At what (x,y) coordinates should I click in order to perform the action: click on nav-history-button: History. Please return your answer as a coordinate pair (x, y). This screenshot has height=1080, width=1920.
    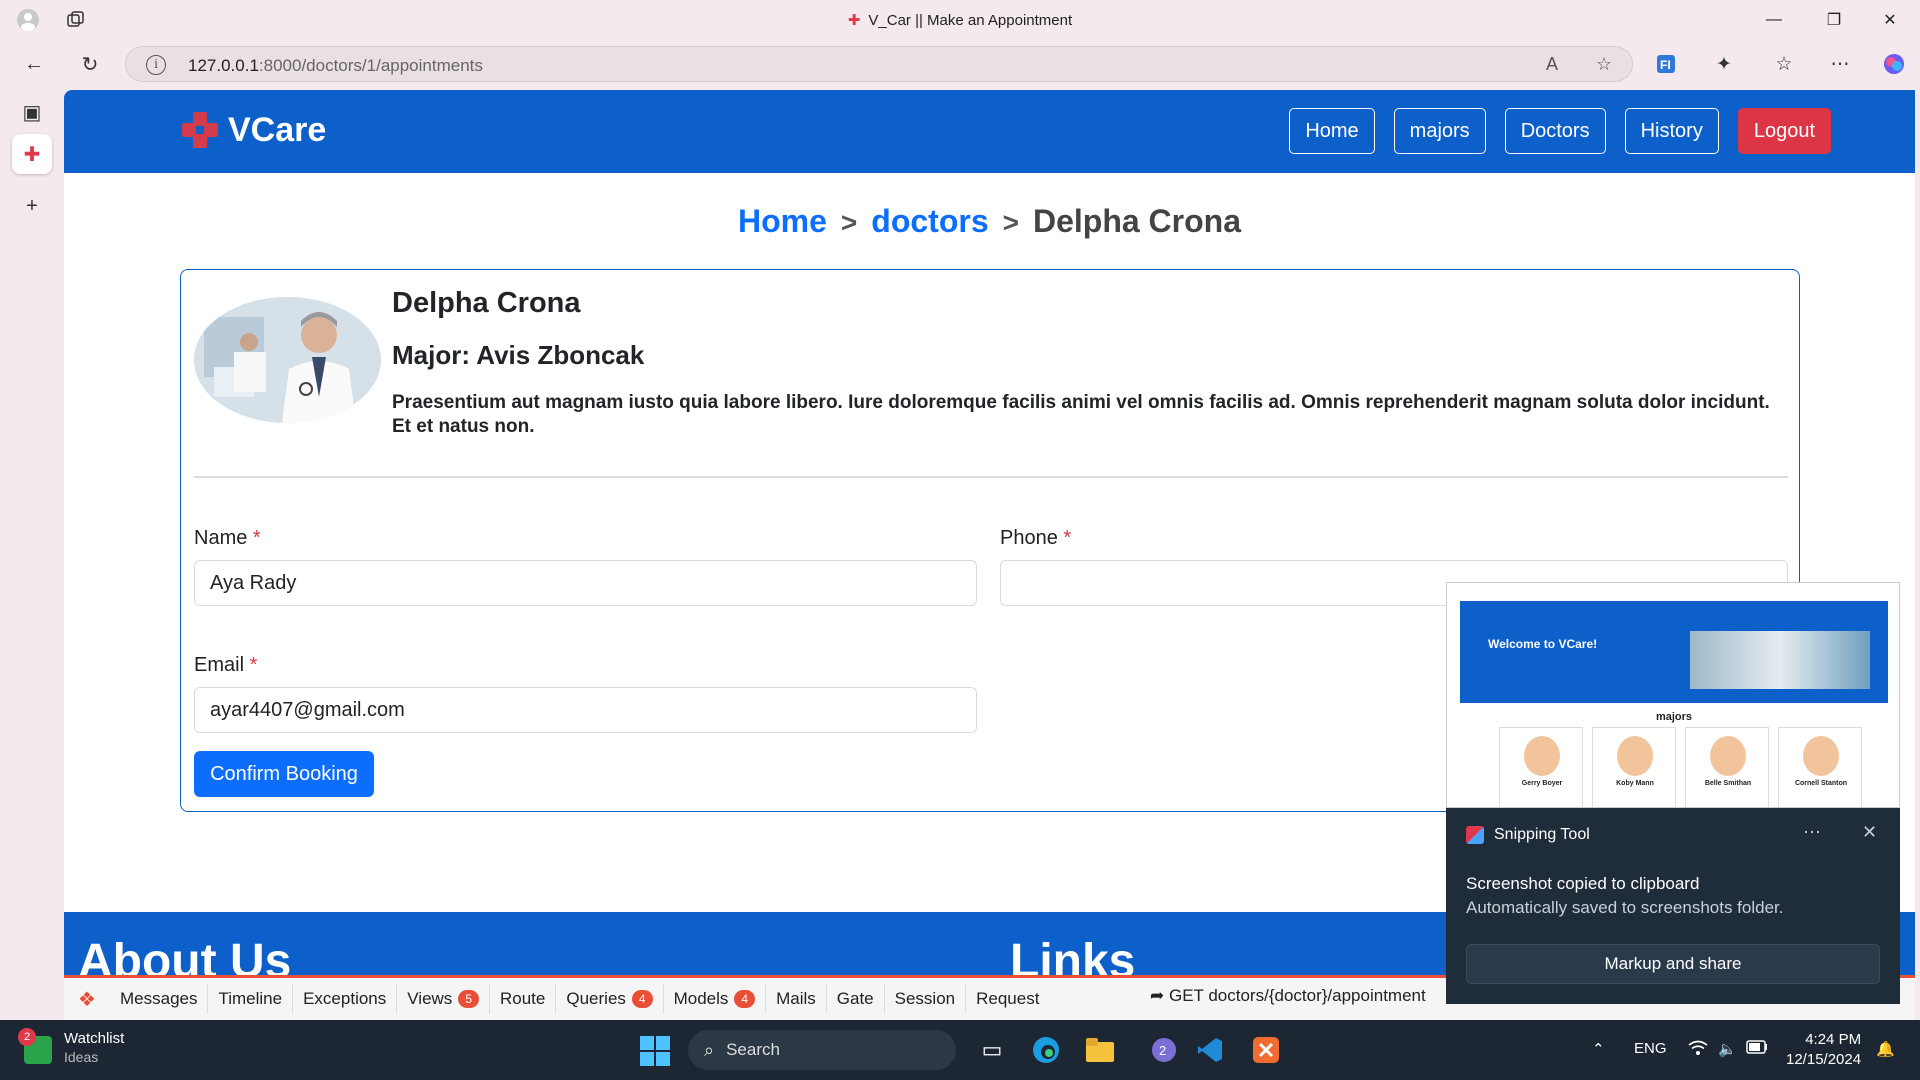
    Looking at the image, I should click on (1671, 131).